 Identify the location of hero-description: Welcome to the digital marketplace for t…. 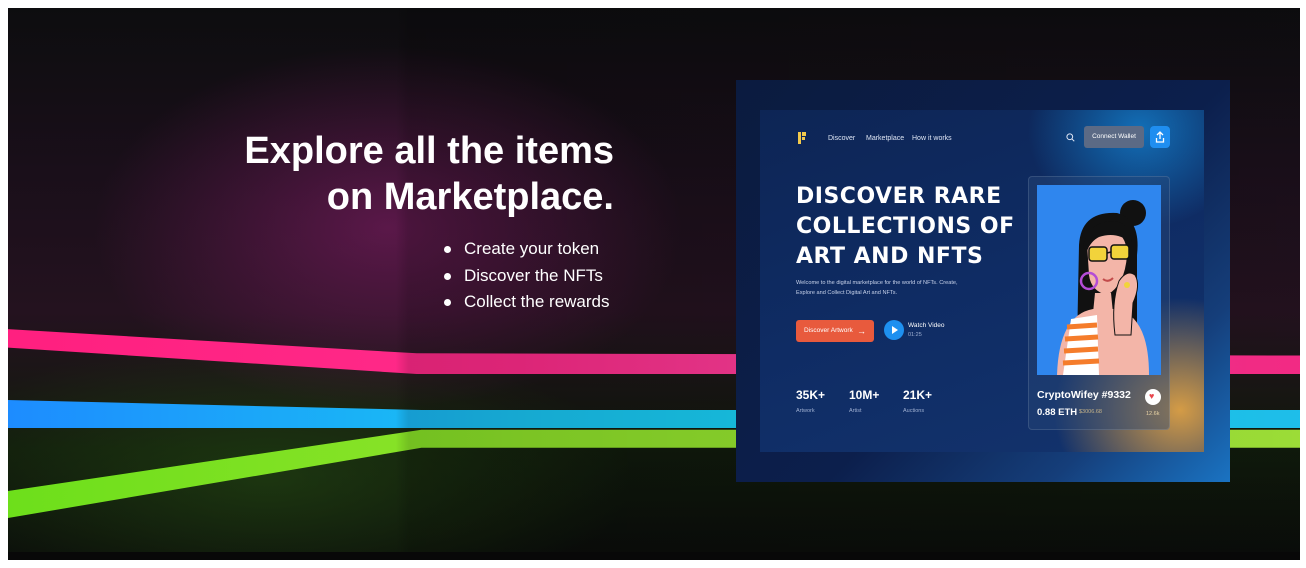
(896, 288).